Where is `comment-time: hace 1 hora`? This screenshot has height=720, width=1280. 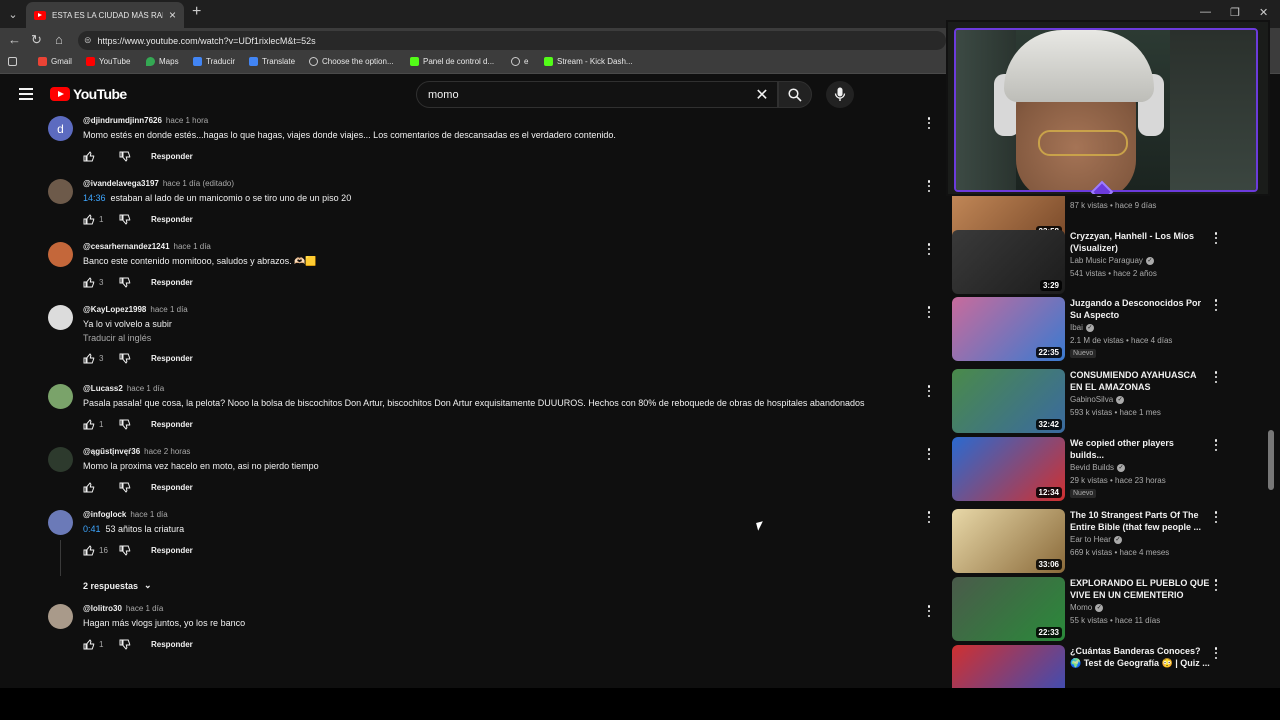
comment-time: hace 1 hora is located at coordinates (187, 120).